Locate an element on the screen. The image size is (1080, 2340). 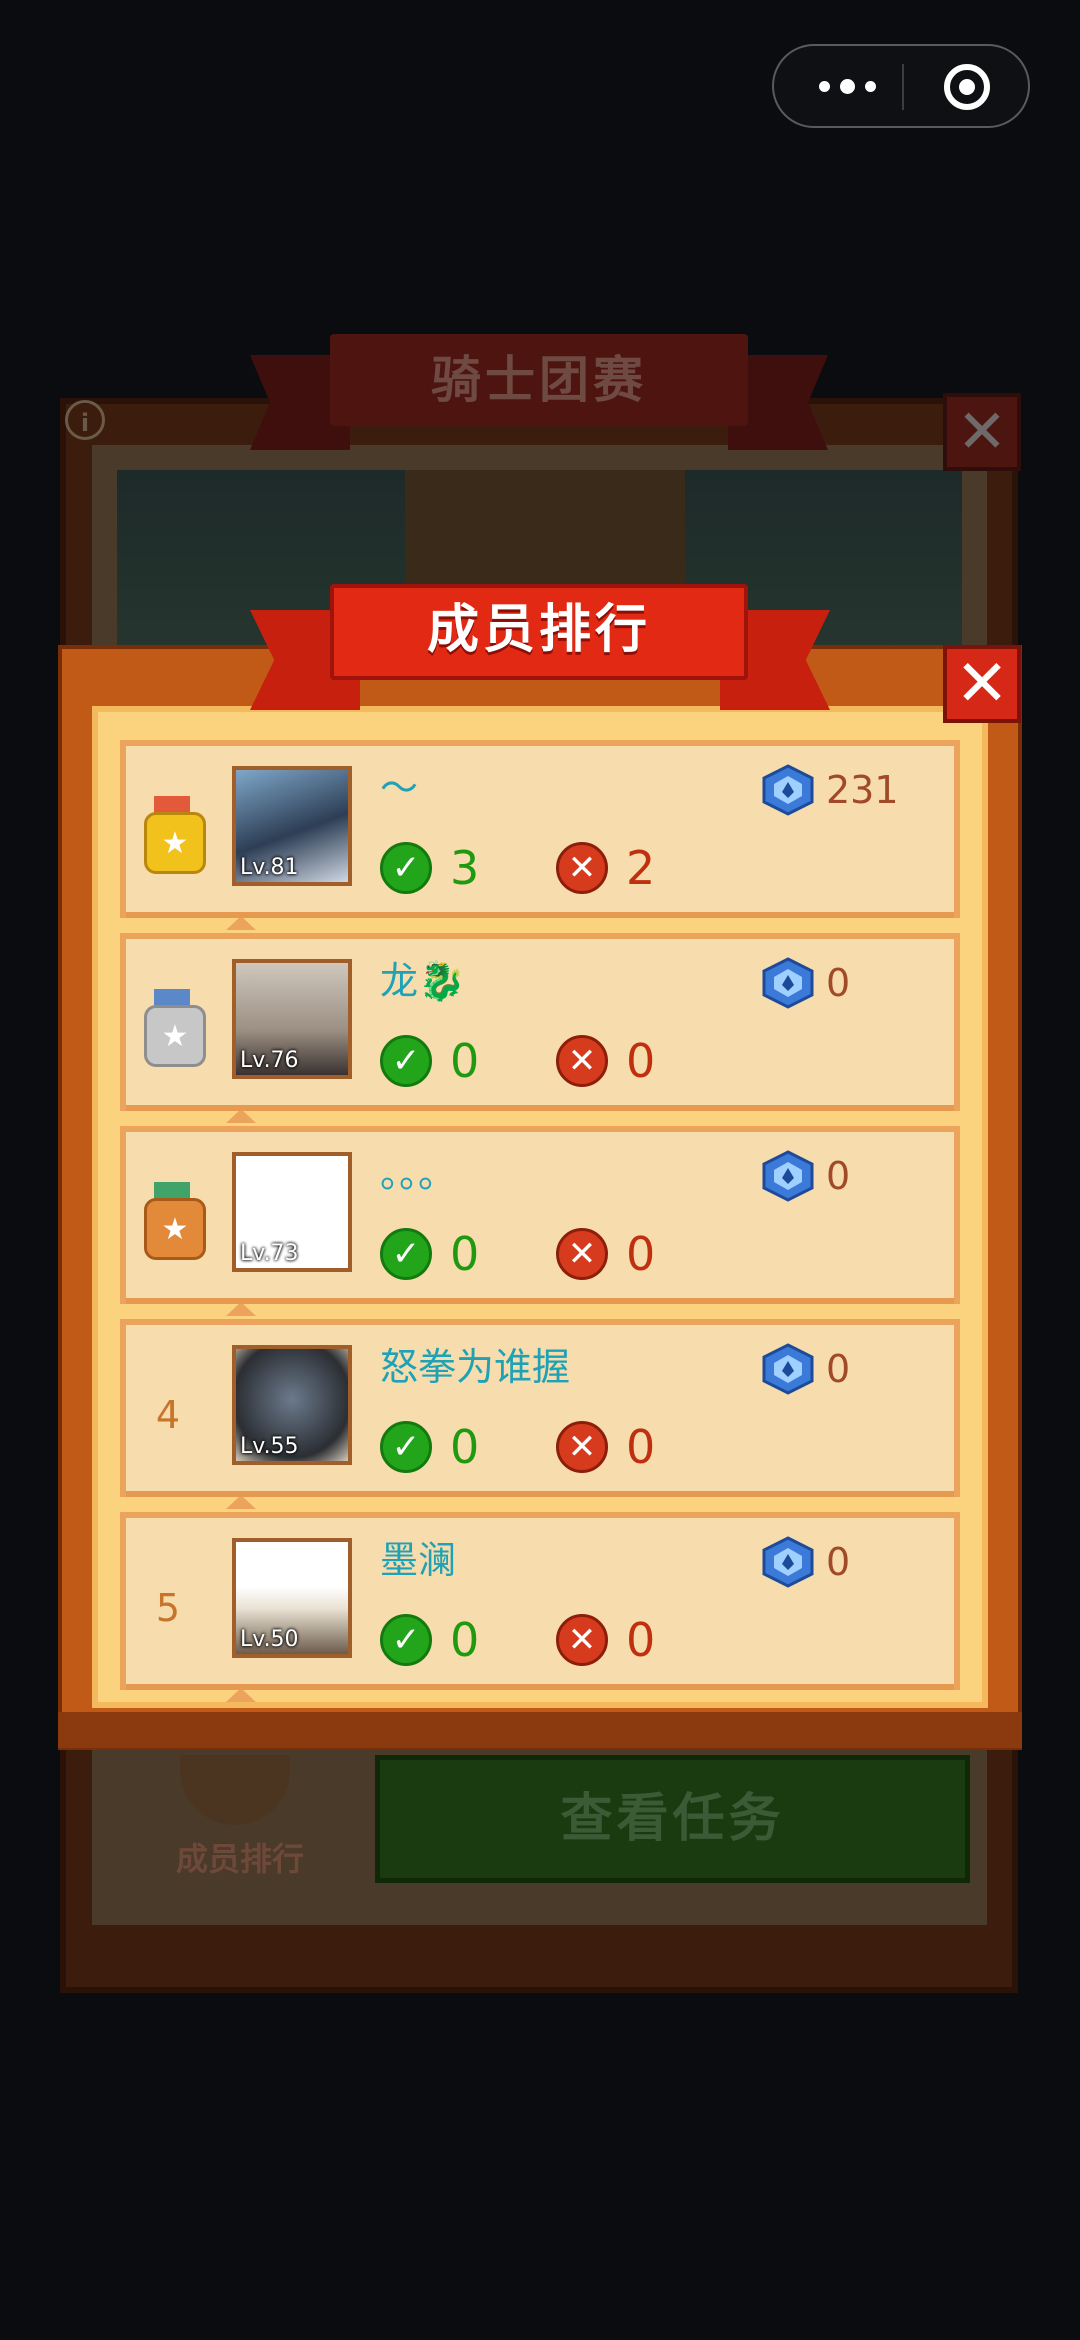
rank-number: 4 is located at coordinates (168, 1415).